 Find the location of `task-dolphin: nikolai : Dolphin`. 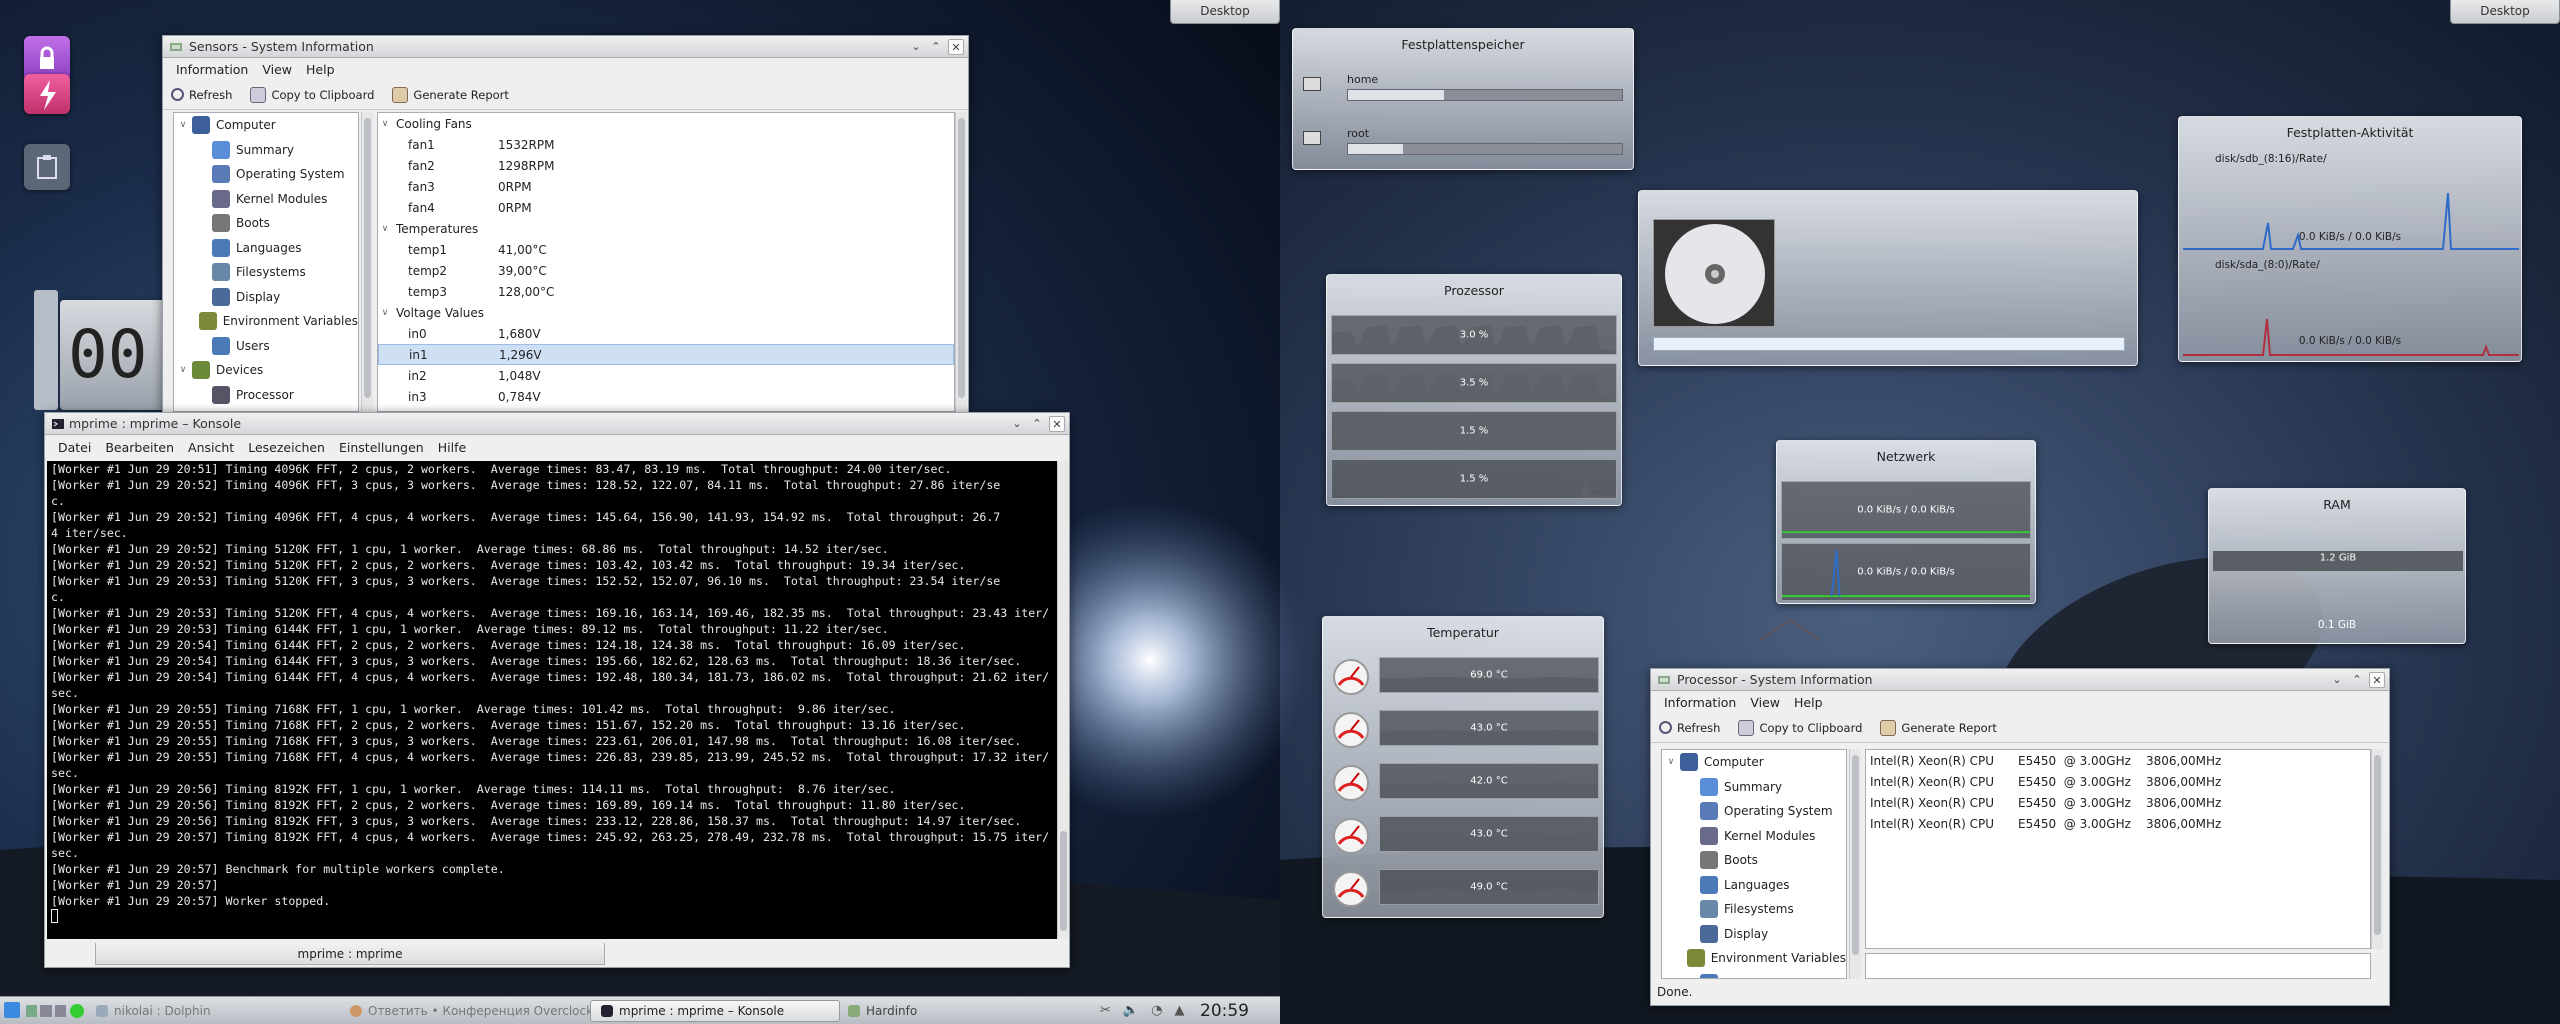

task-dolphin: nikolai : Dolphin is located at coordinates (153, 1011).